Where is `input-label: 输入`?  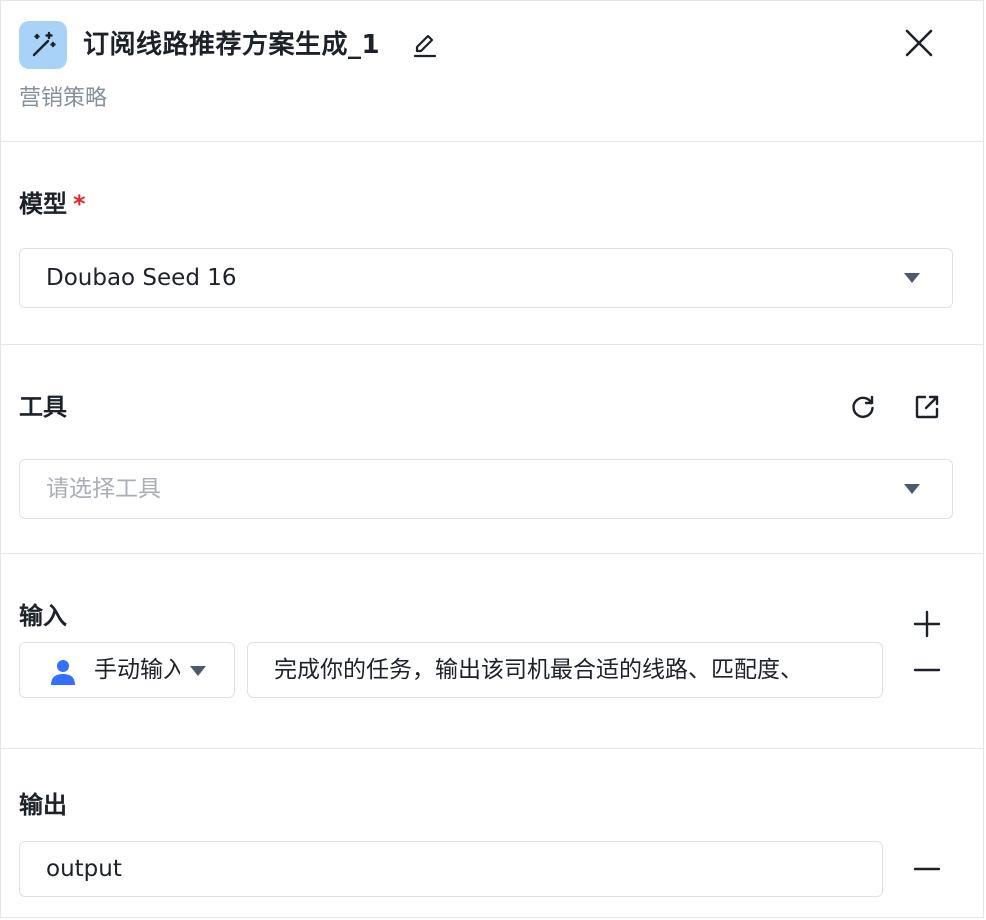 input-label: 输入 is located at coordinates (43, 616).